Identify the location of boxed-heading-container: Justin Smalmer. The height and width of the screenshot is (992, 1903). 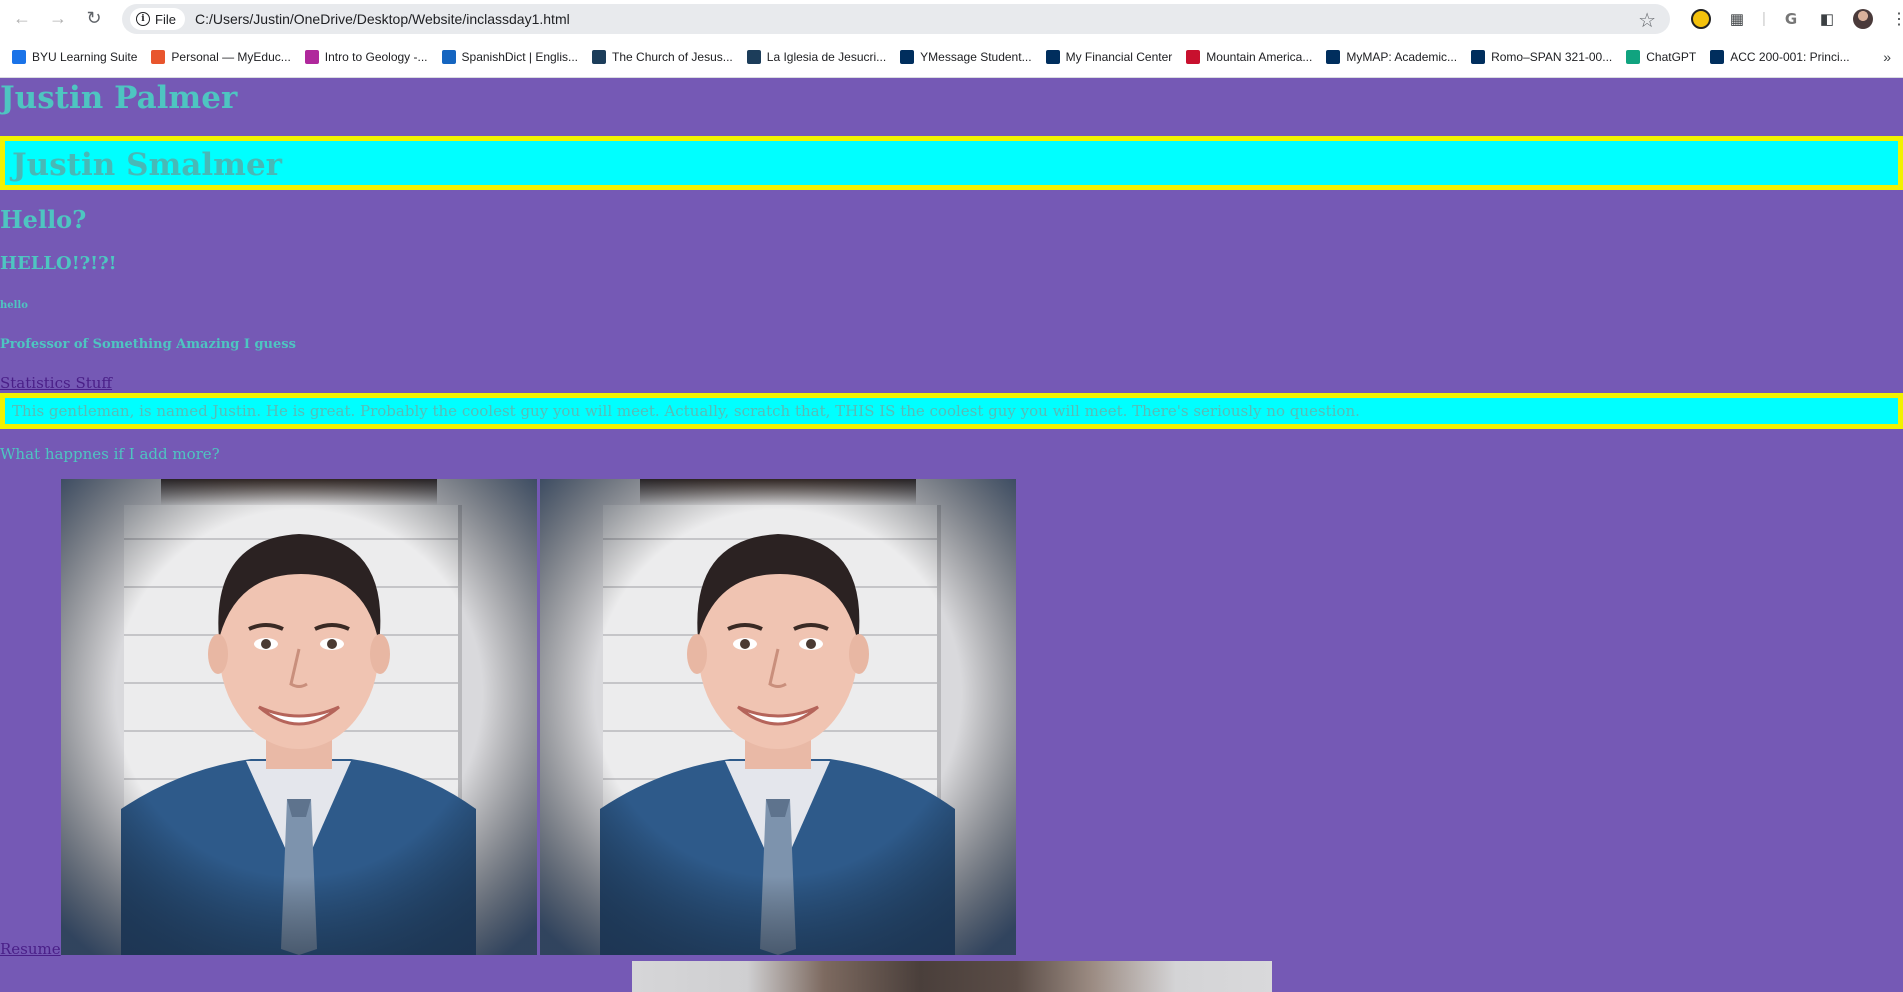
(951, 163).